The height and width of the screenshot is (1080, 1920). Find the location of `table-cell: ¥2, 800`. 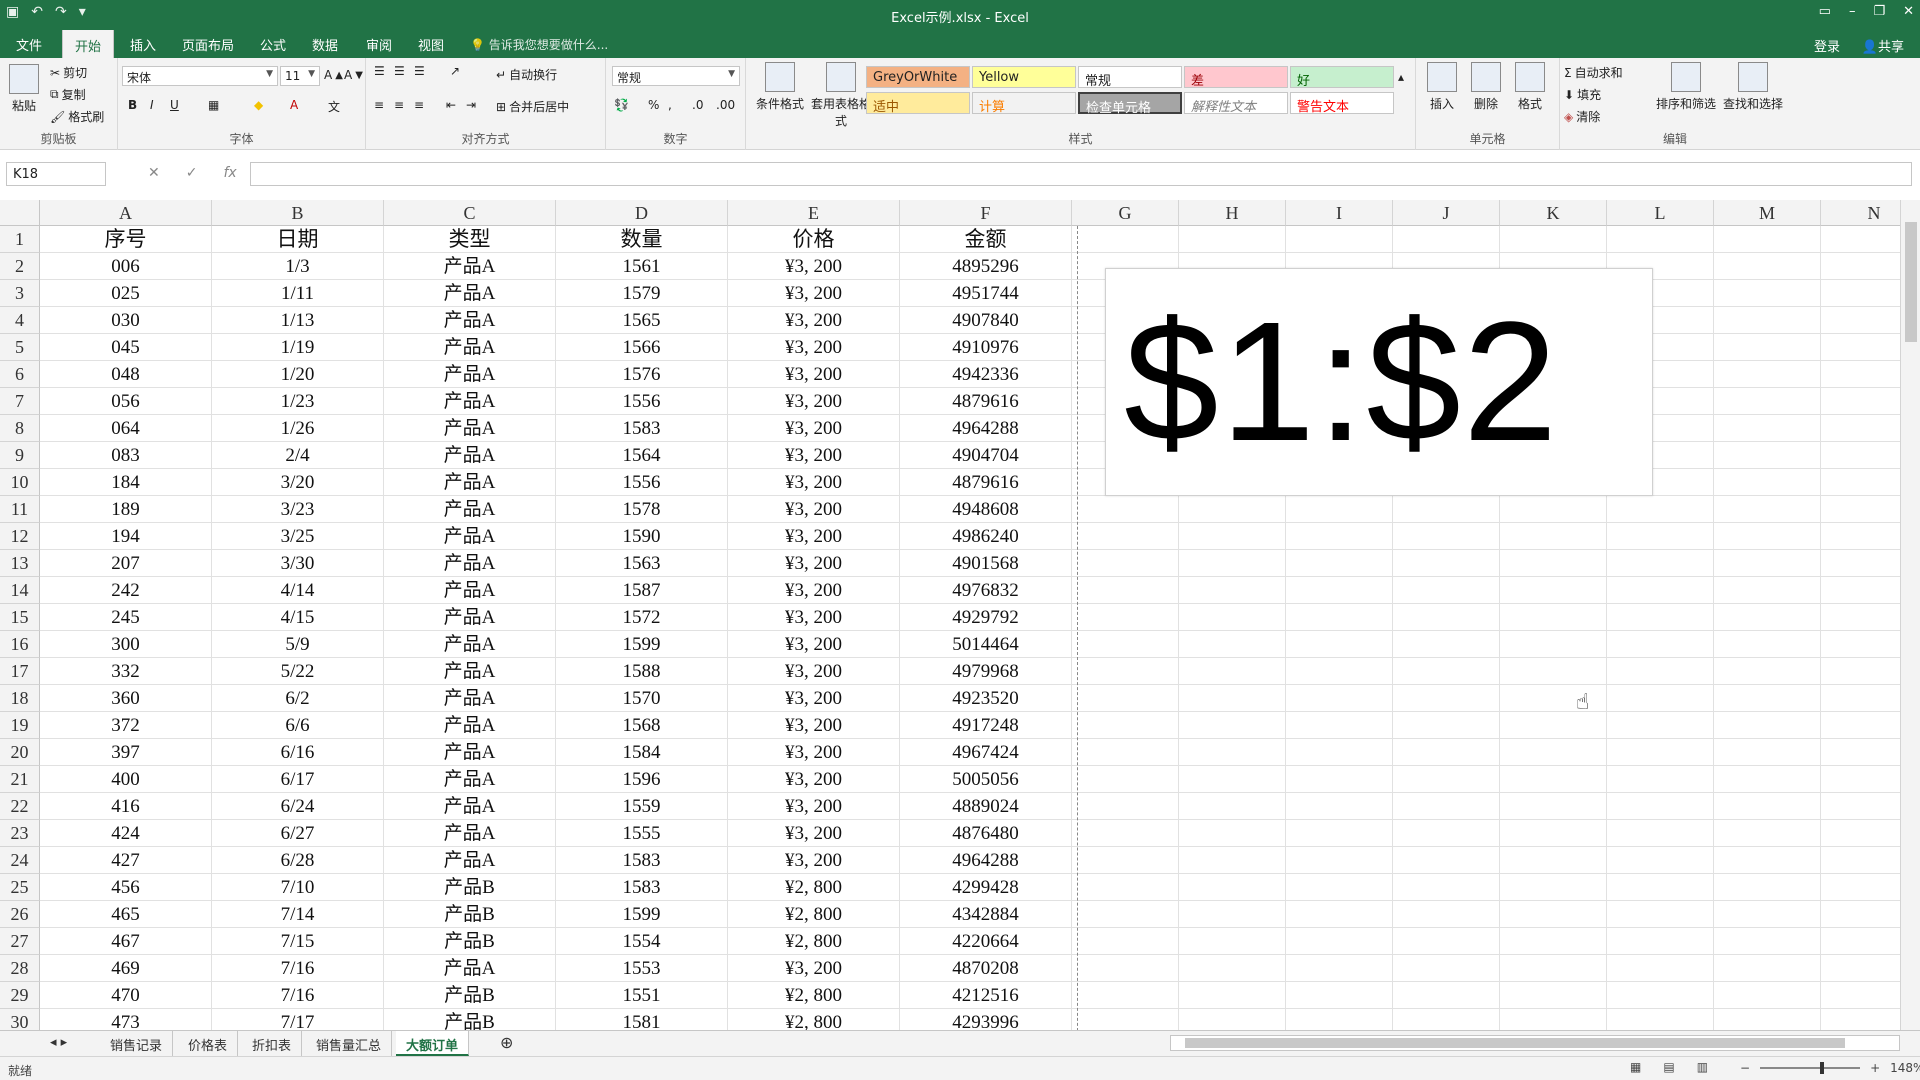

table-cell: ¥2, 800 is located at coordinates (814, 995).